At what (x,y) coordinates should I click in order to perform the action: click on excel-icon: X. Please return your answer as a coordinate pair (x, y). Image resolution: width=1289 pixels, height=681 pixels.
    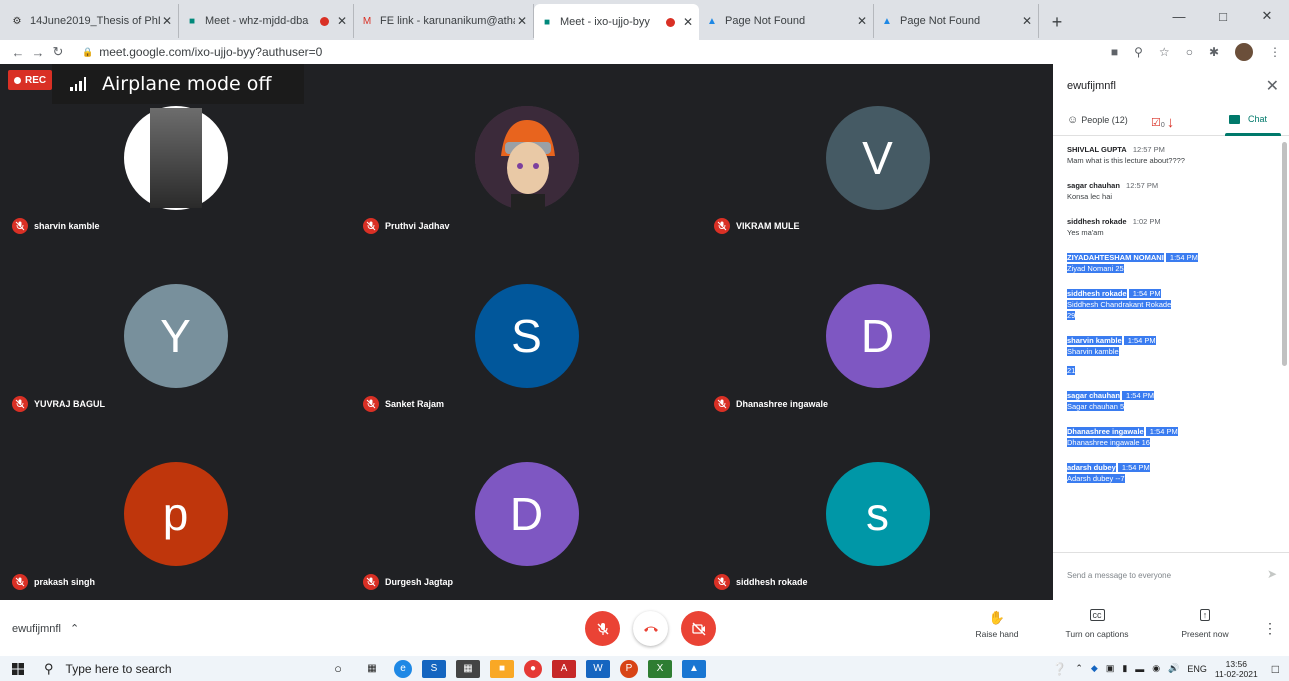
    Looking at the image, I should click on (660, 668).